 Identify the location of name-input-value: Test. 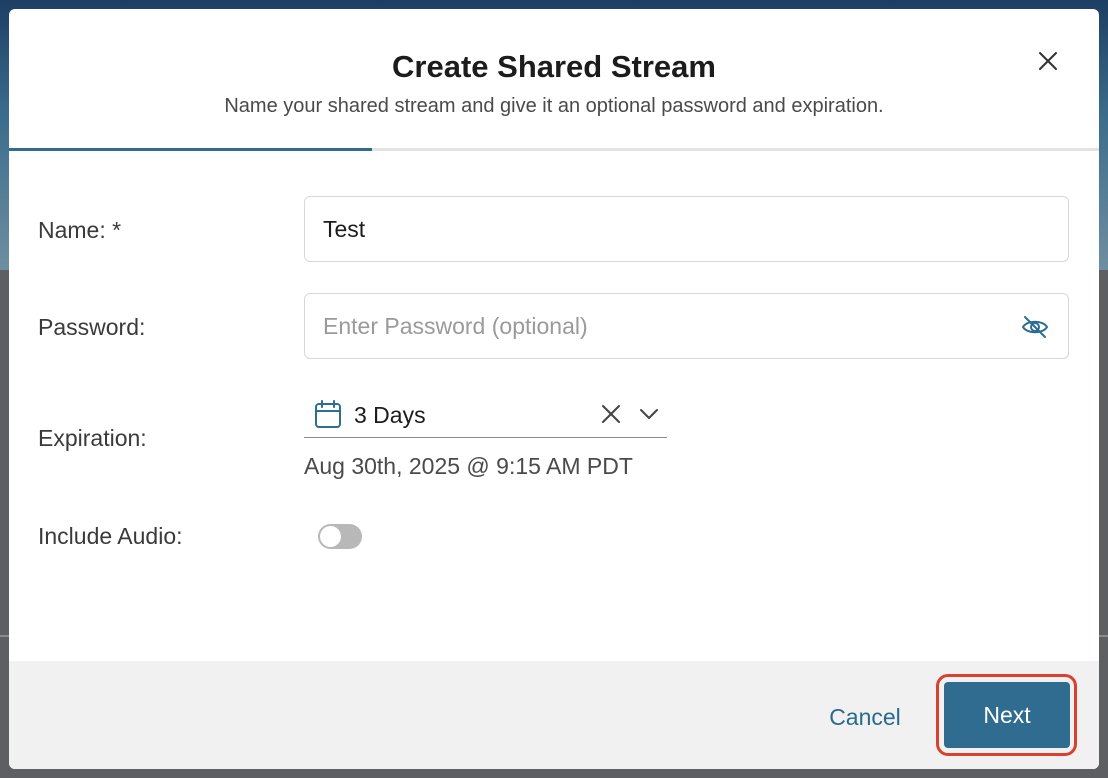
(344, 229).